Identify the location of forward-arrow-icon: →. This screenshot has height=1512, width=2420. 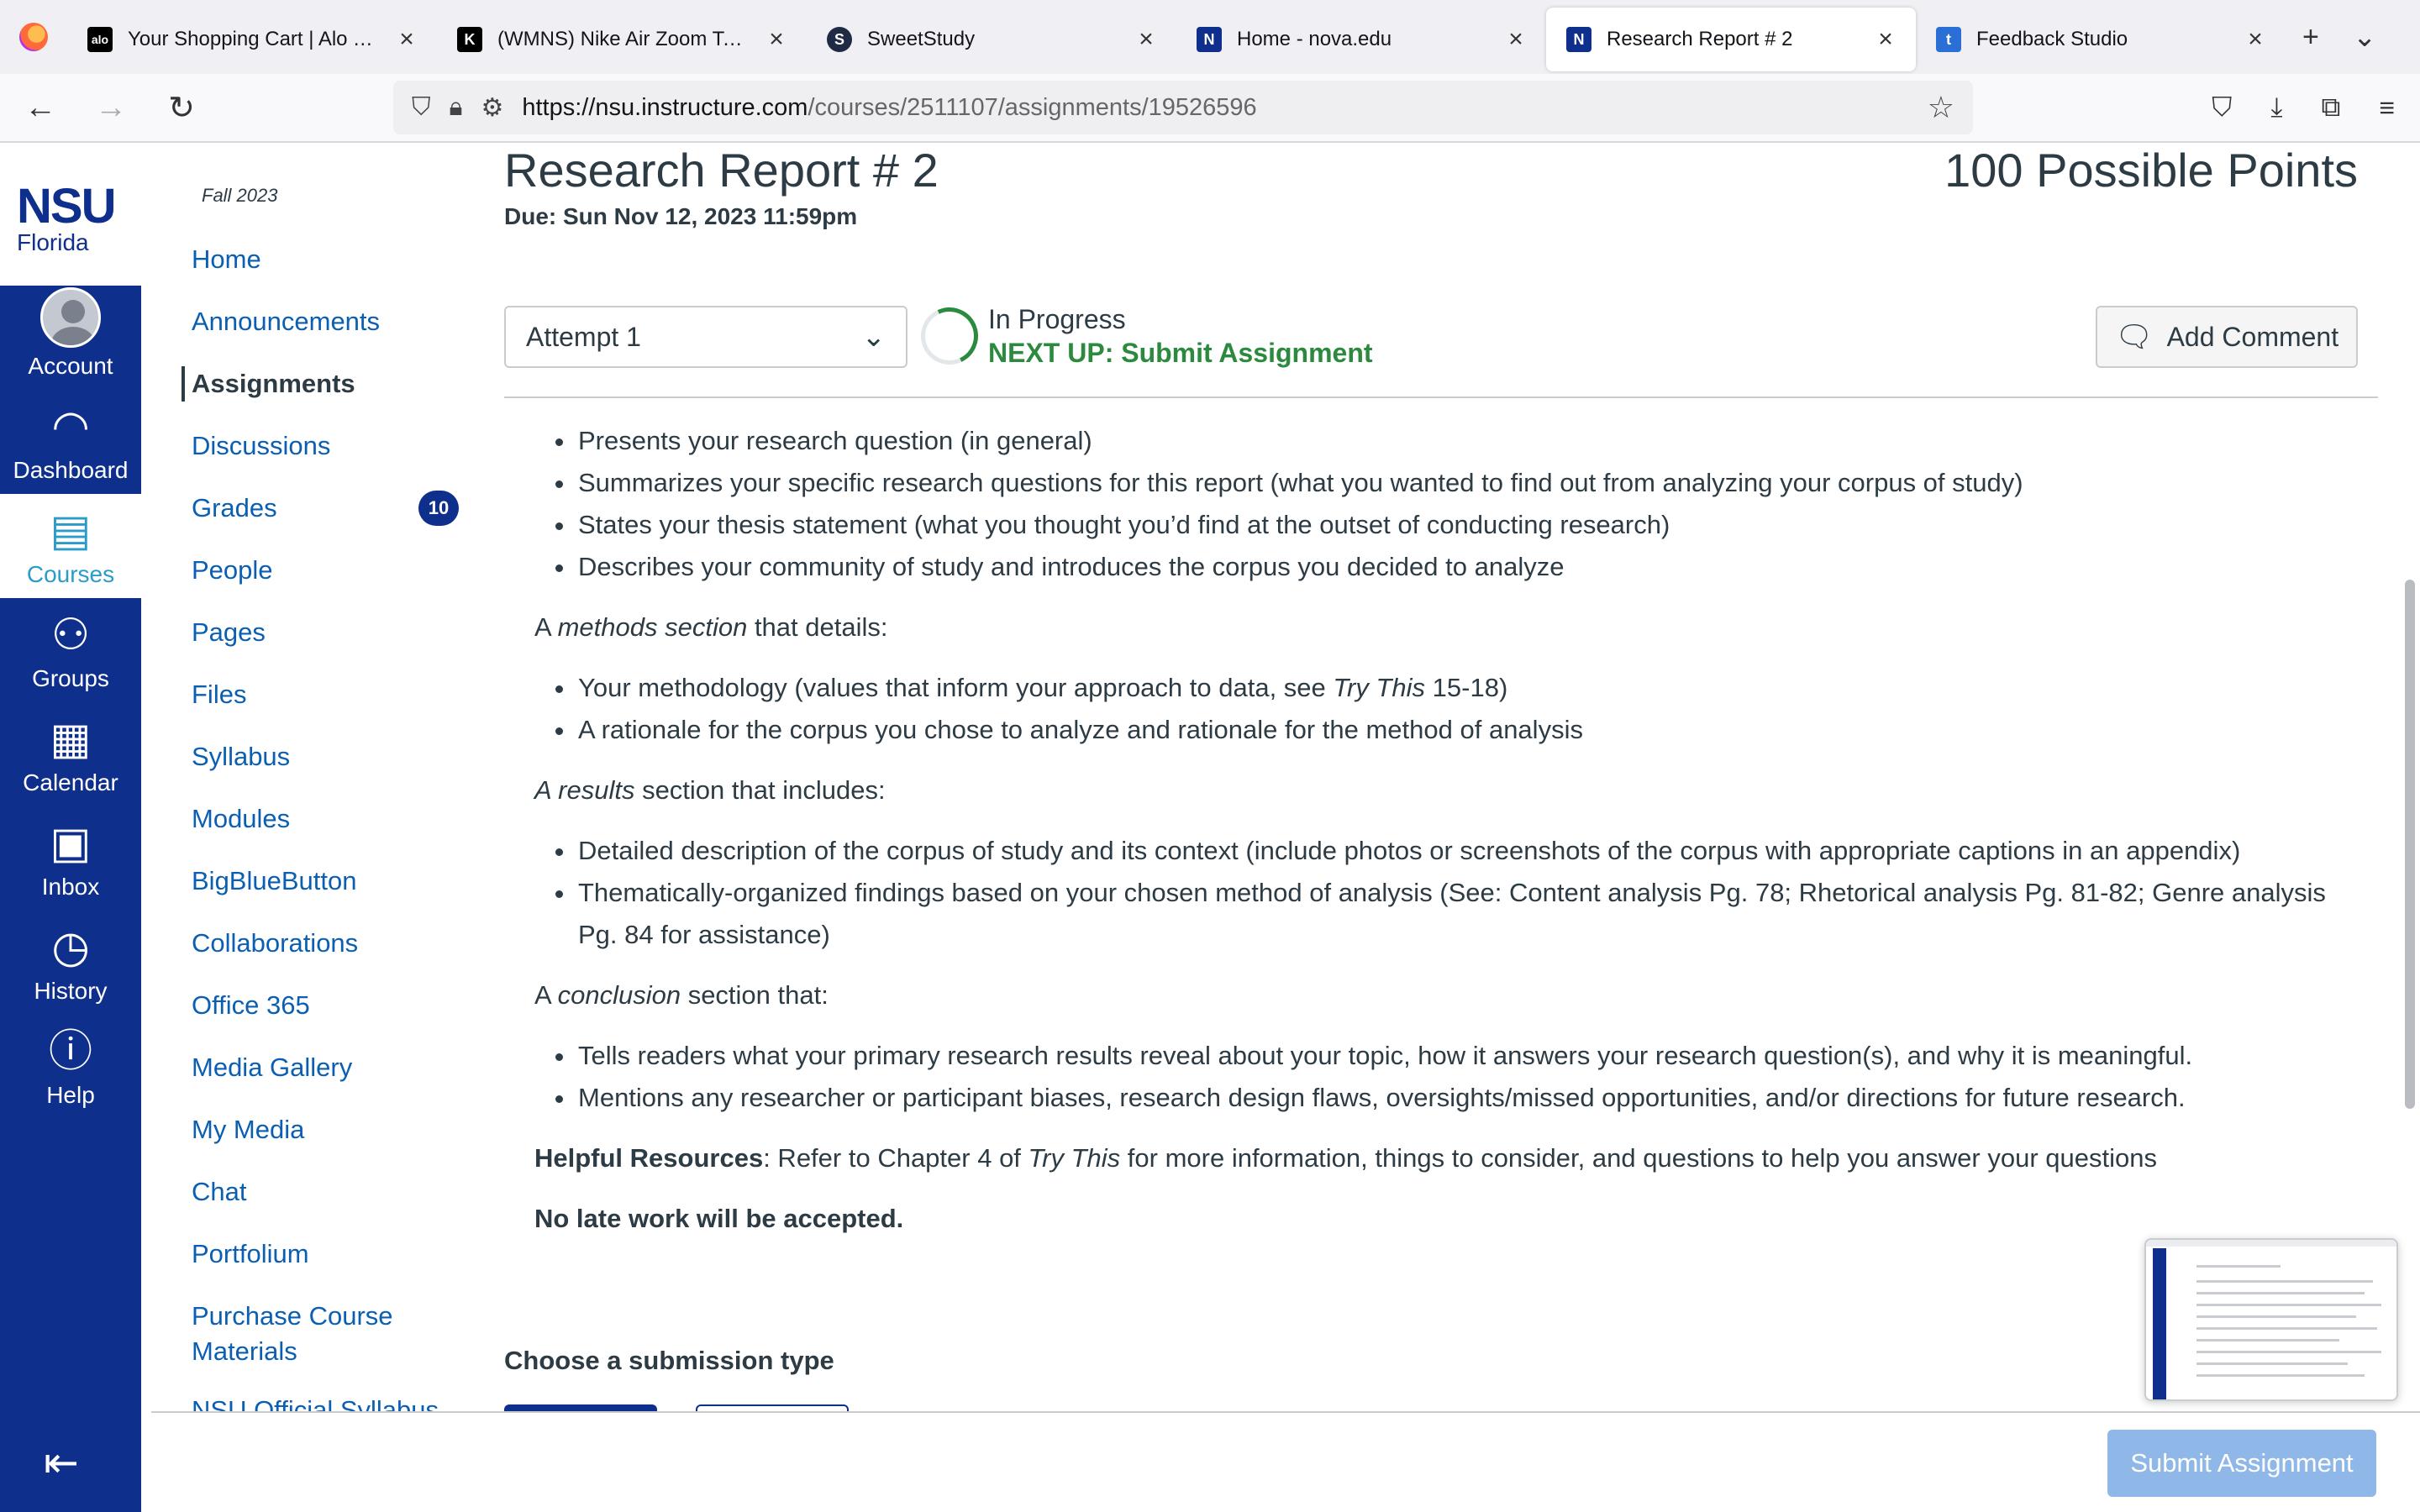
(111, 107).